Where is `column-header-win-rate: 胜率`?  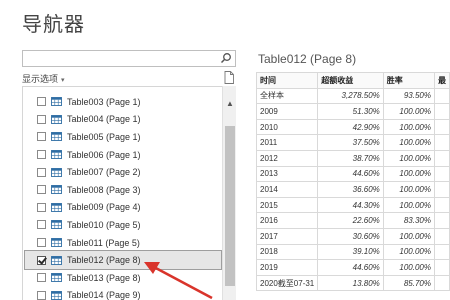 column-header-win-rate: 胜率 is located at coordinates (408, 80).